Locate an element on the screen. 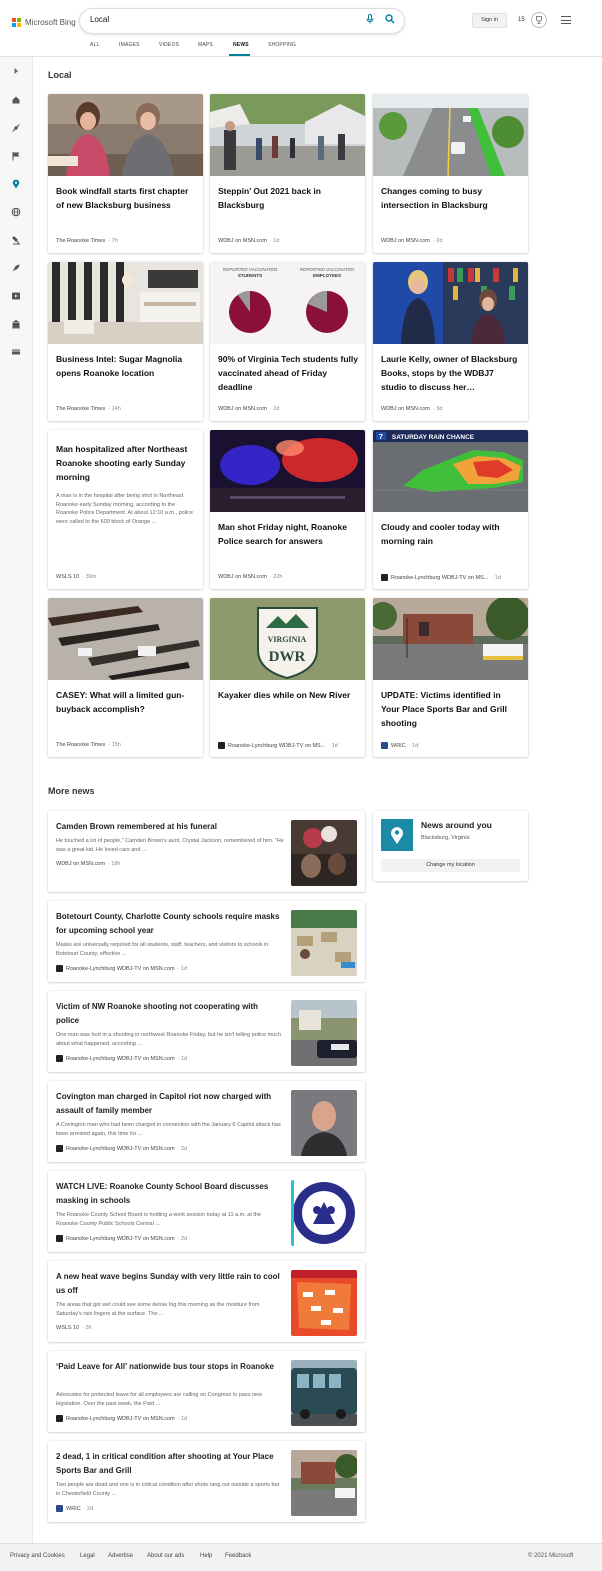 This screenshot has height=1571, width=602. change-location-button: Change my location is located at coordinates (450, 865).